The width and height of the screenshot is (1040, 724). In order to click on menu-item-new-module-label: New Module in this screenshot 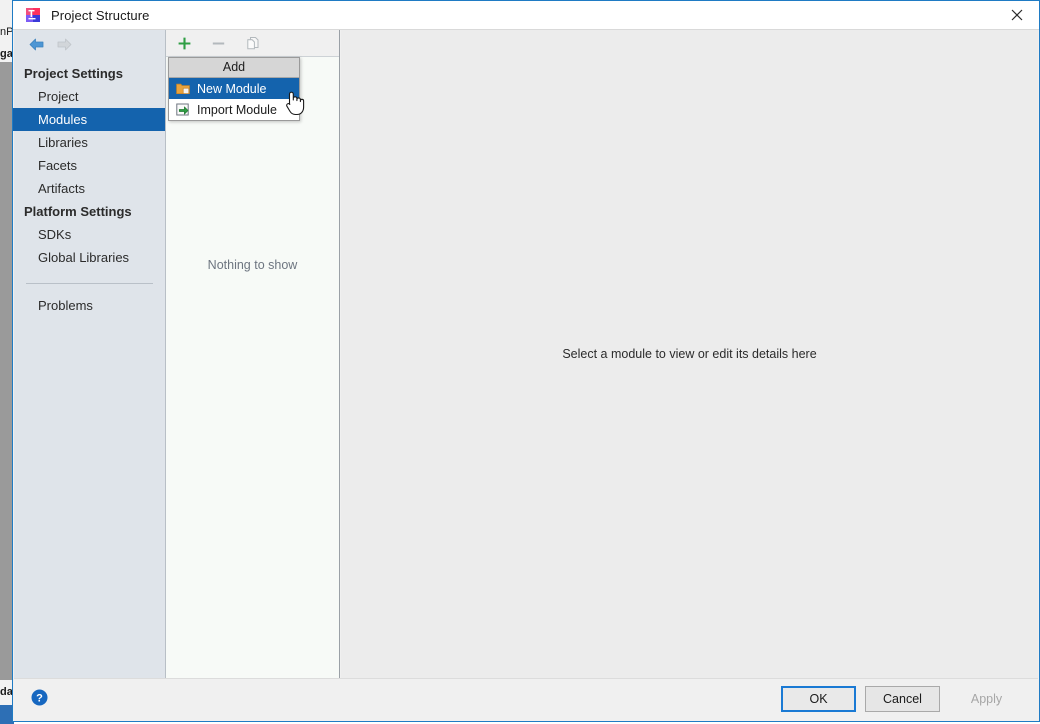, I will do `click(232, 88)`.